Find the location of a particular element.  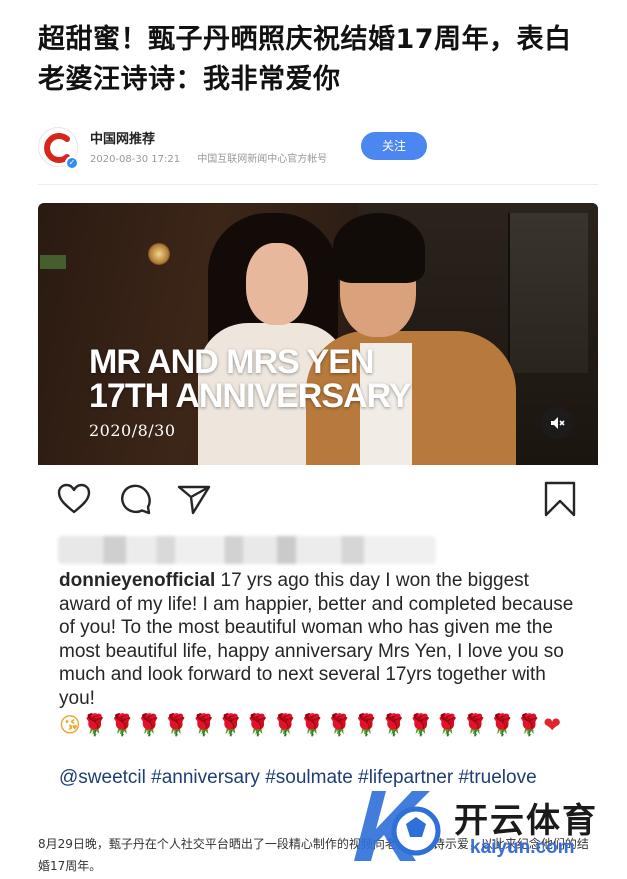

post-actions is located at coordinates (318, 501).